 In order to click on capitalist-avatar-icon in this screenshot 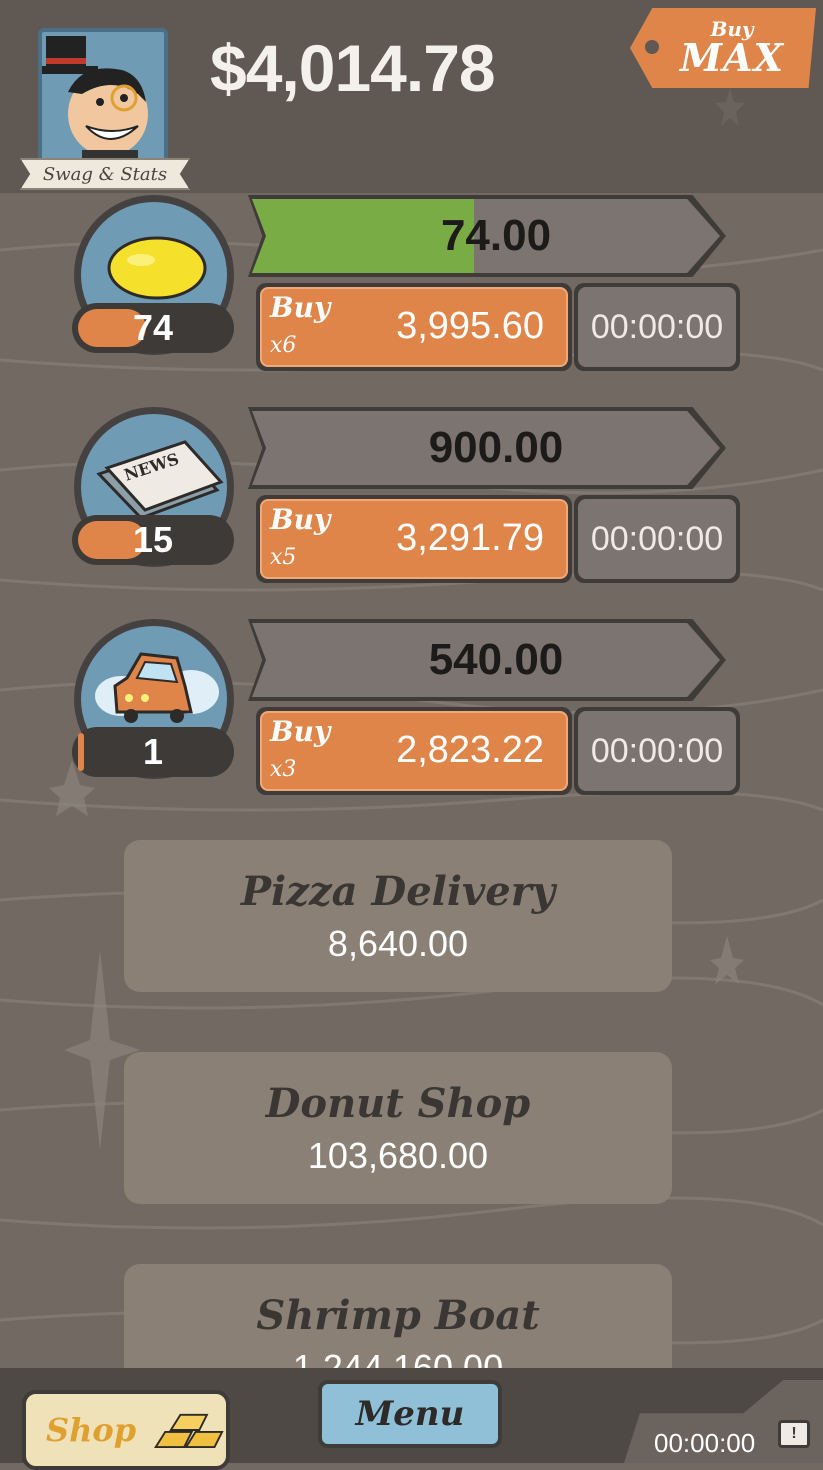, I will do `click(95, 100)`.